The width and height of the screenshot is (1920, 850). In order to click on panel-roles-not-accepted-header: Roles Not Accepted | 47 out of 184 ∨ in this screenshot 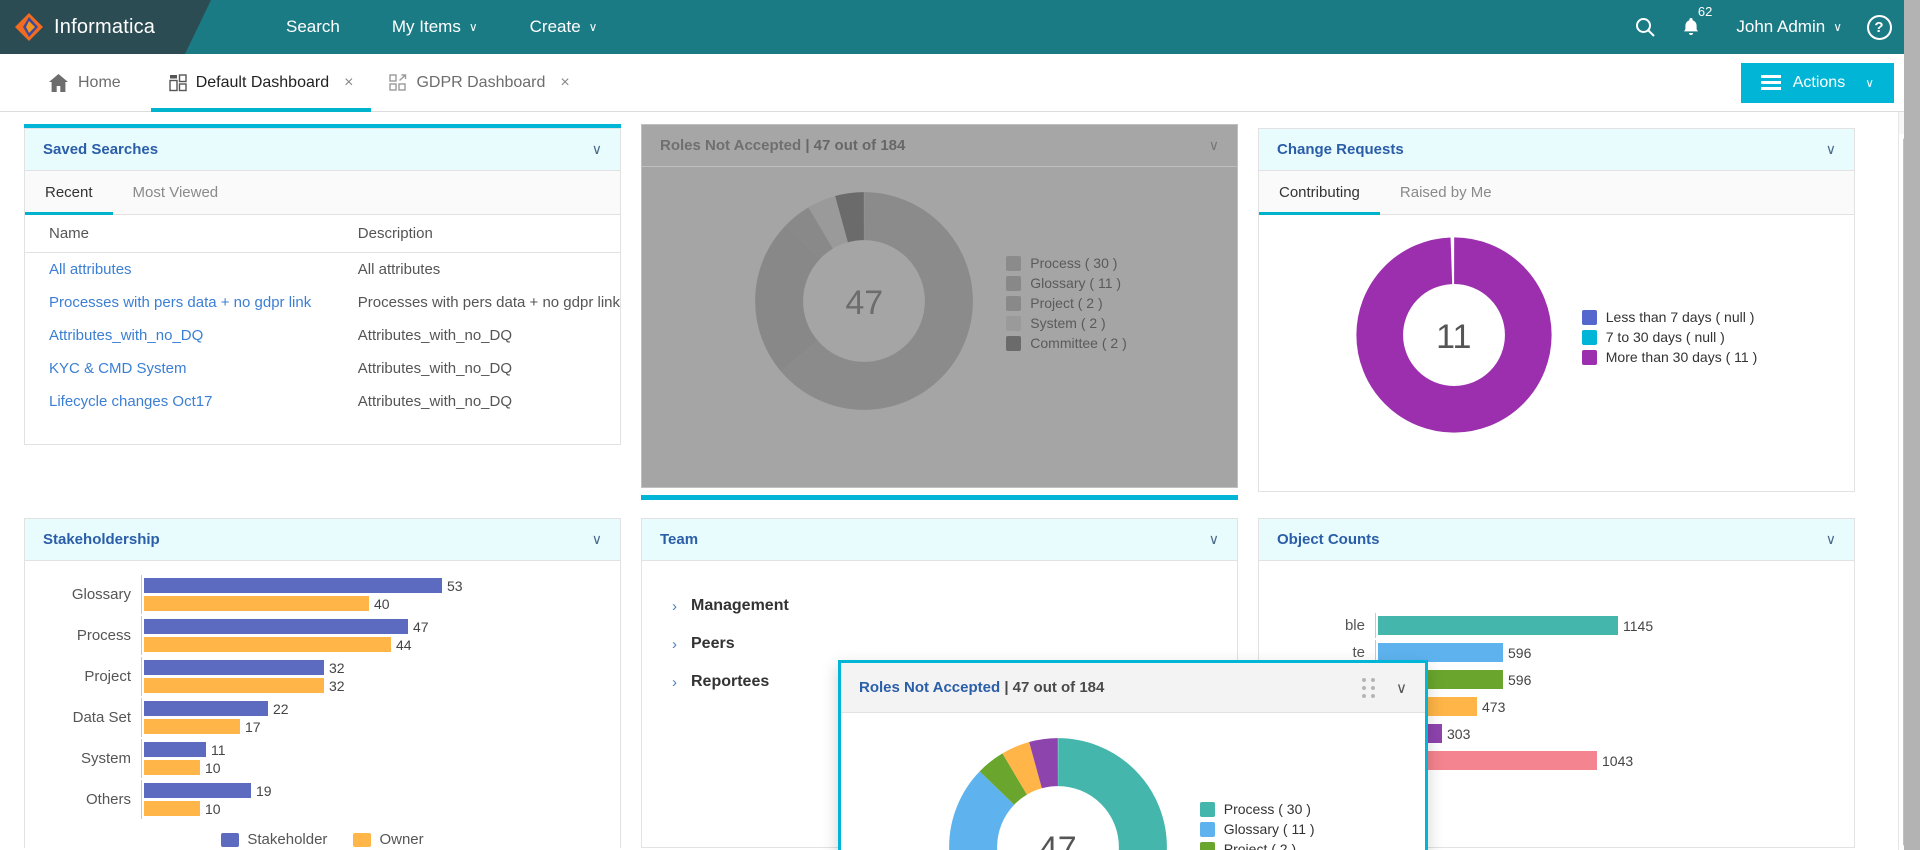, I will do `click(939, 146)`.